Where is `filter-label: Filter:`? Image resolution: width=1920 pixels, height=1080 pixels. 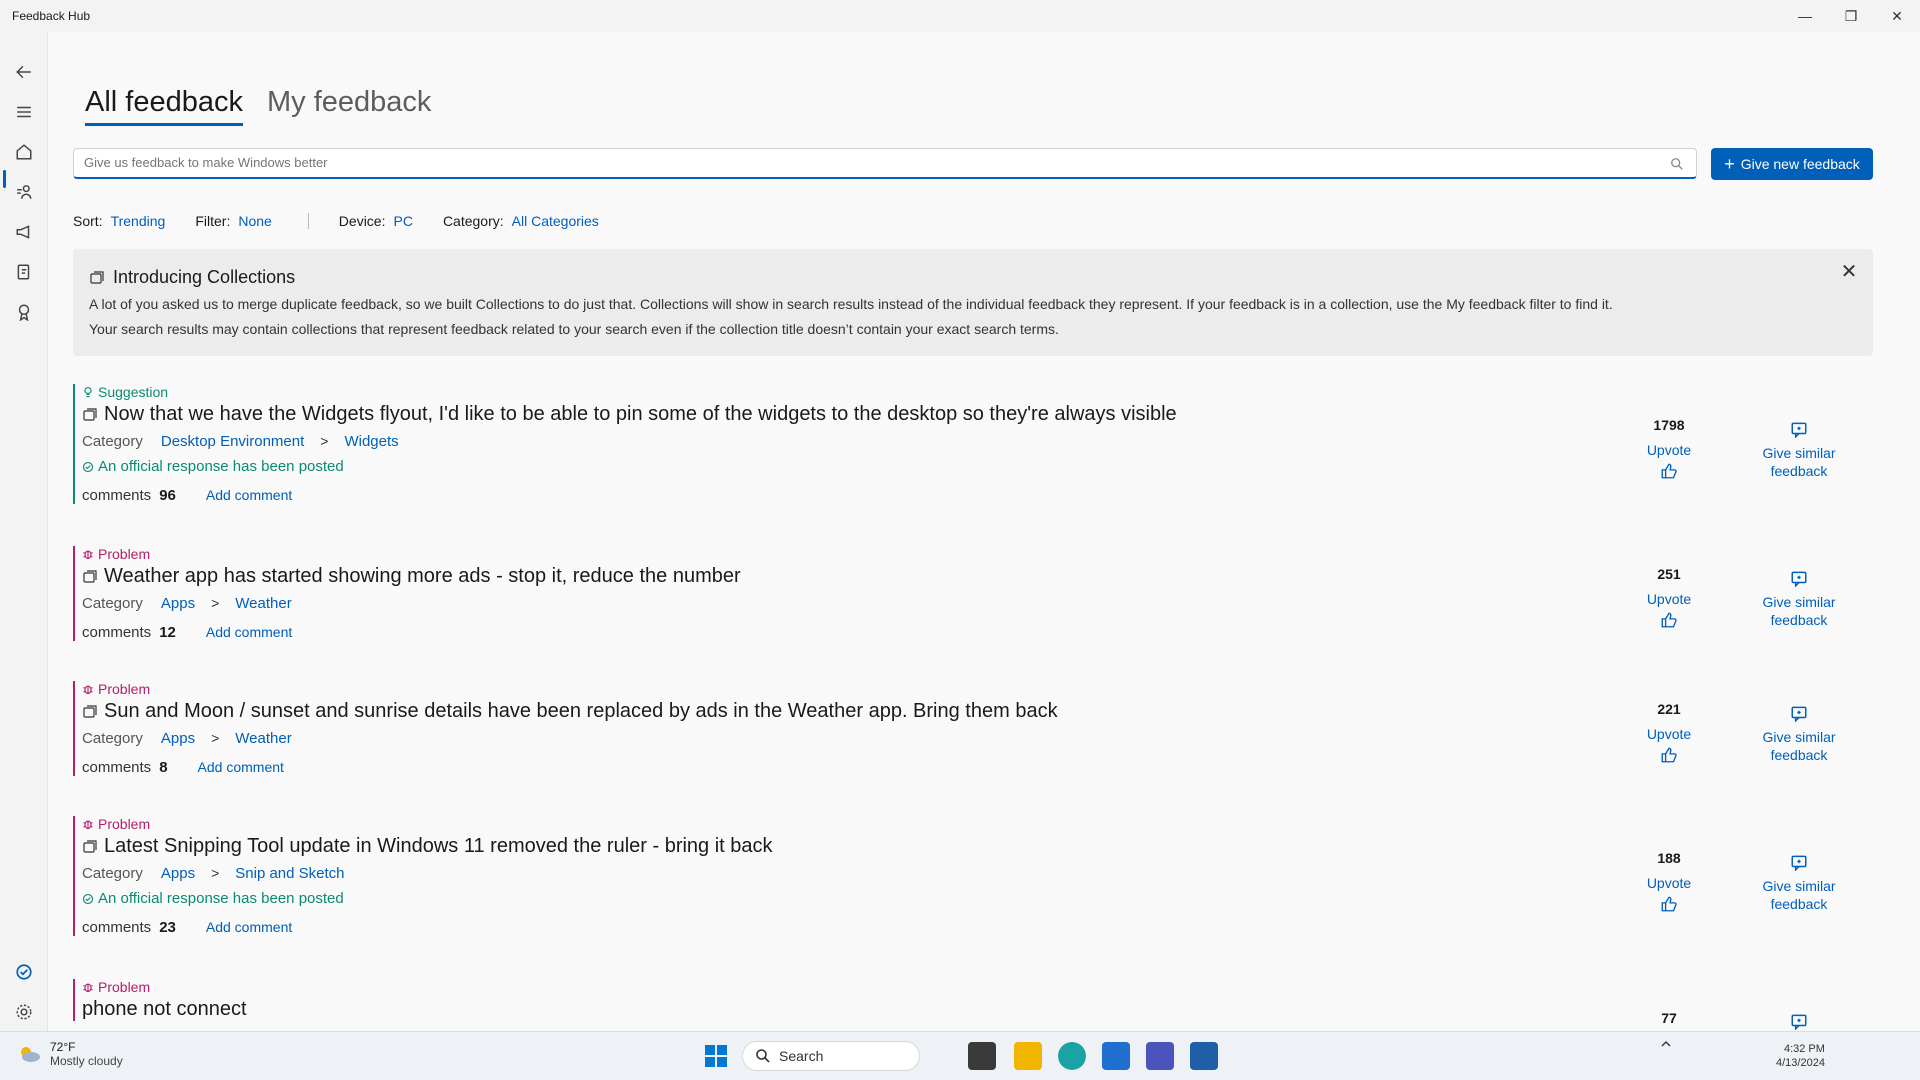 filter-label: Filter: is located at coordinates (213, 221).